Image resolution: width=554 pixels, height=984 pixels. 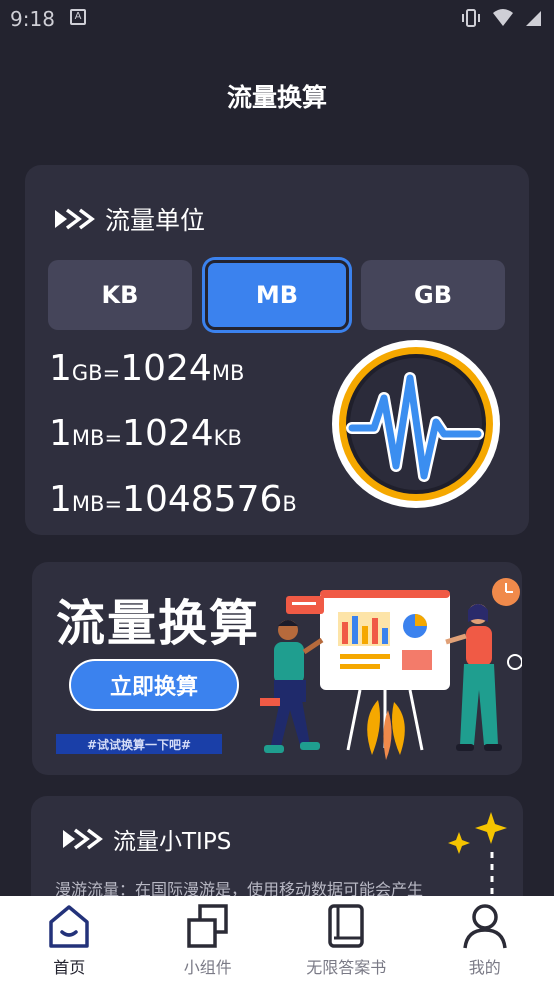 What do you see at coordinates (391, 669) in the screenshot?
I see `presentation-illustration` at bounding box center [391, 669].